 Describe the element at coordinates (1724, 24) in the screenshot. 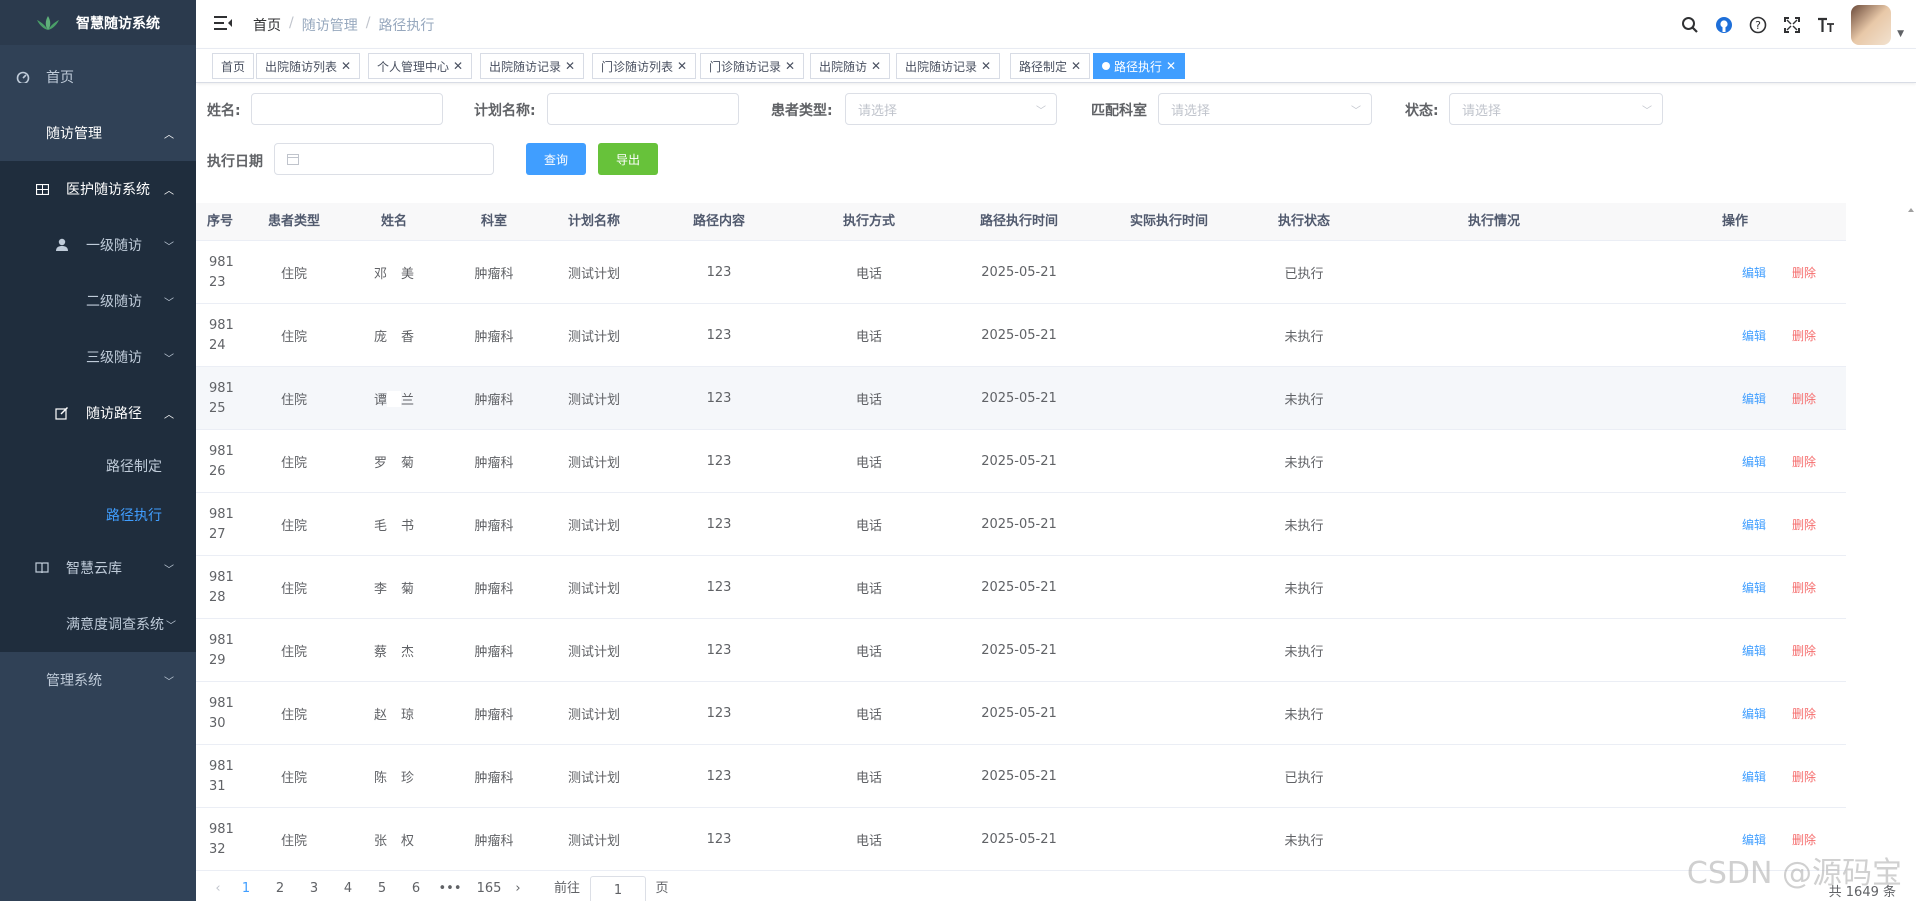

I see `github-icon` at that location.